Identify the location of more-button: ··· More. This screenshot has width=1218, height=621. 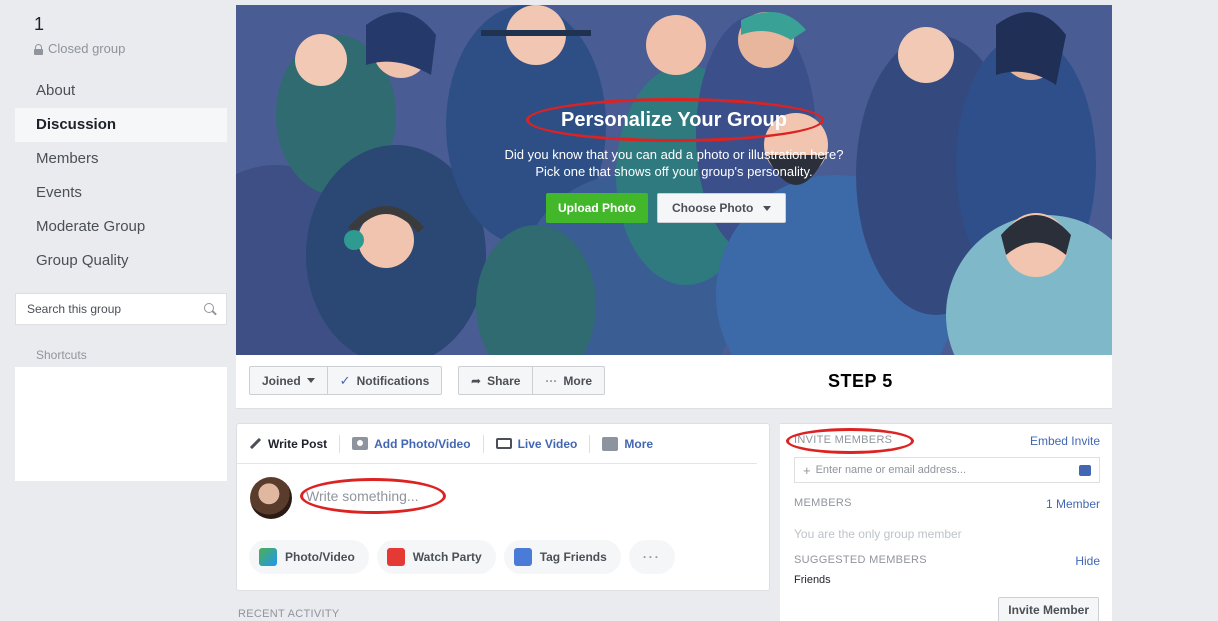
(568, 380).